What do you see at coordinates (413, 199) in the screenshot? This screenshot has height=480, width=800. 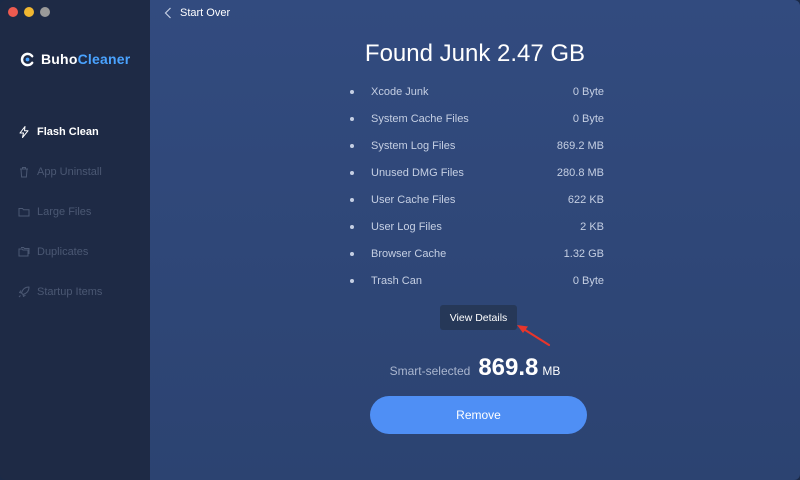 I see `junk-item-name: User Cache Files` at bounding box center [413, 199].